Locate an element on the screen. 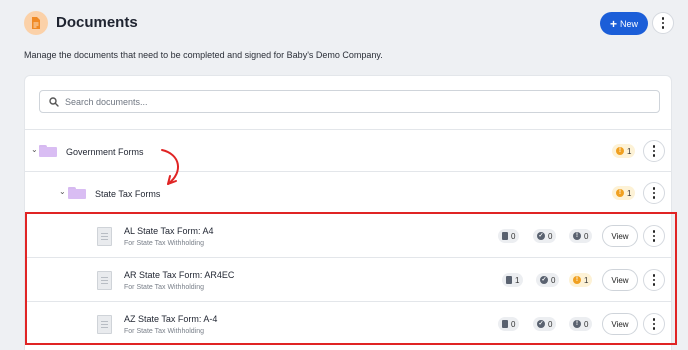  page-header: Documents + New is located at coordinates (344, 23).